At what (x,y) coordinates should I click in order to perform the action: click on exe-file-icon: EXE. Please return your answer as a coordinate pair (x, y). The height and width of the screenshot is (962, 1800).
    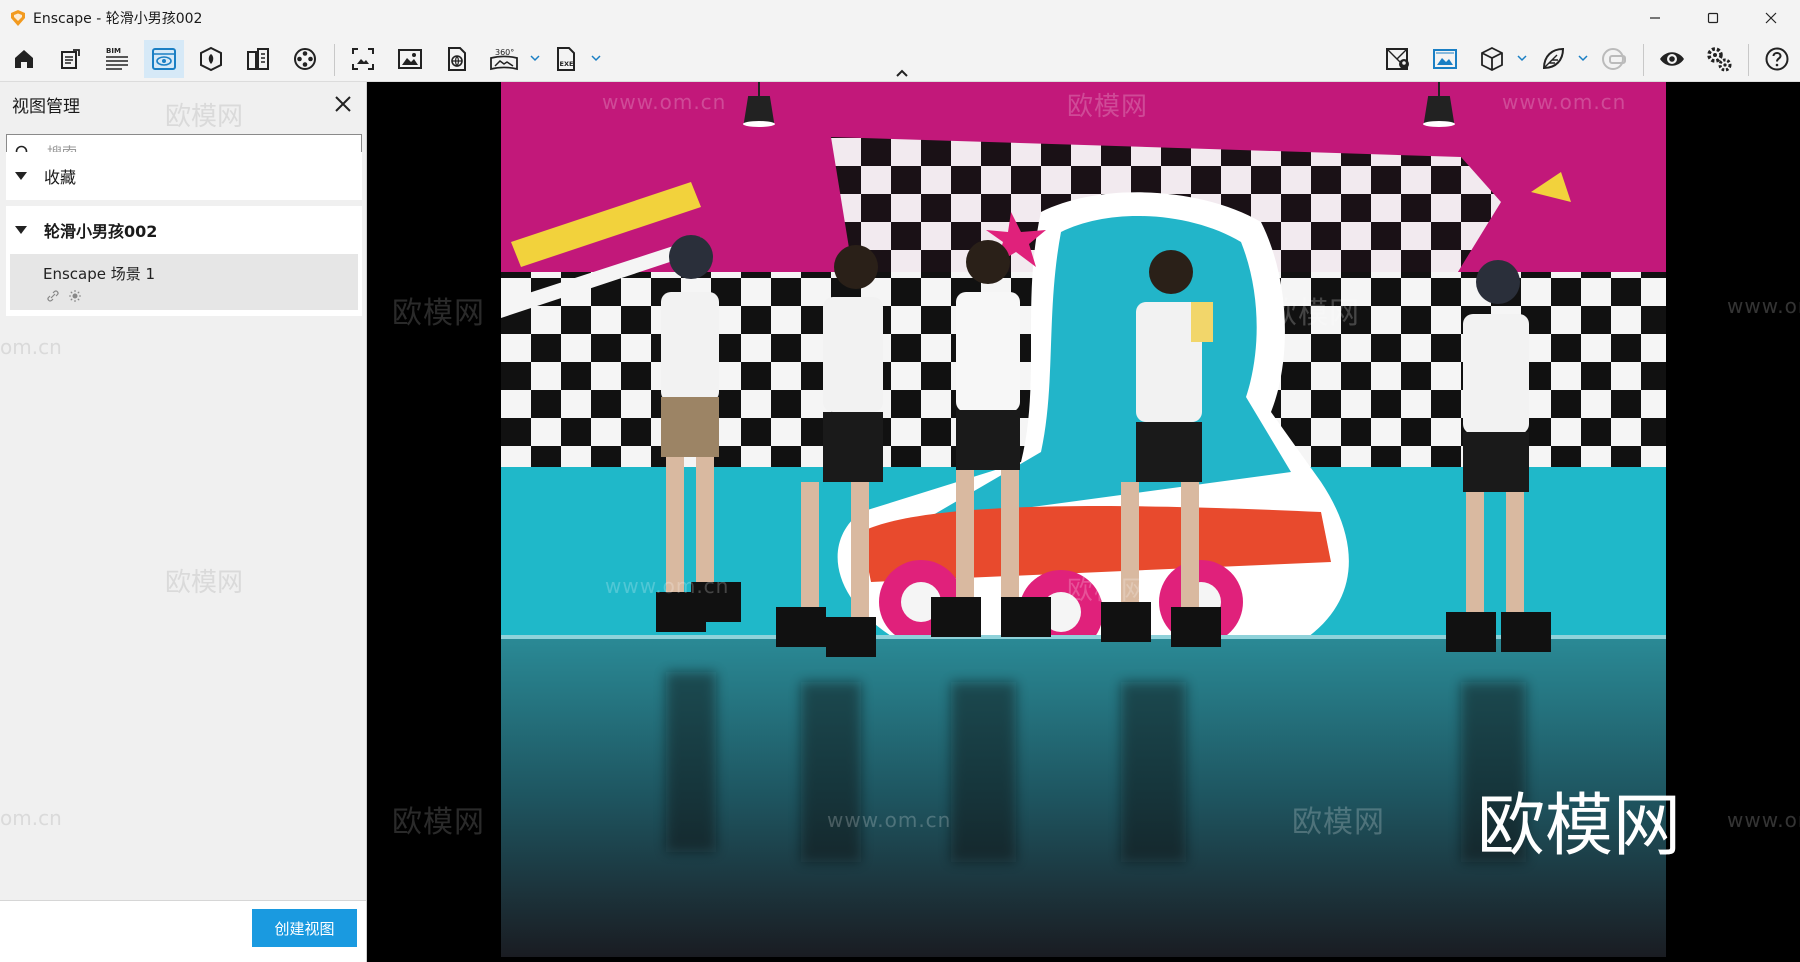
    Looking at the image, I should click on (566, 59).